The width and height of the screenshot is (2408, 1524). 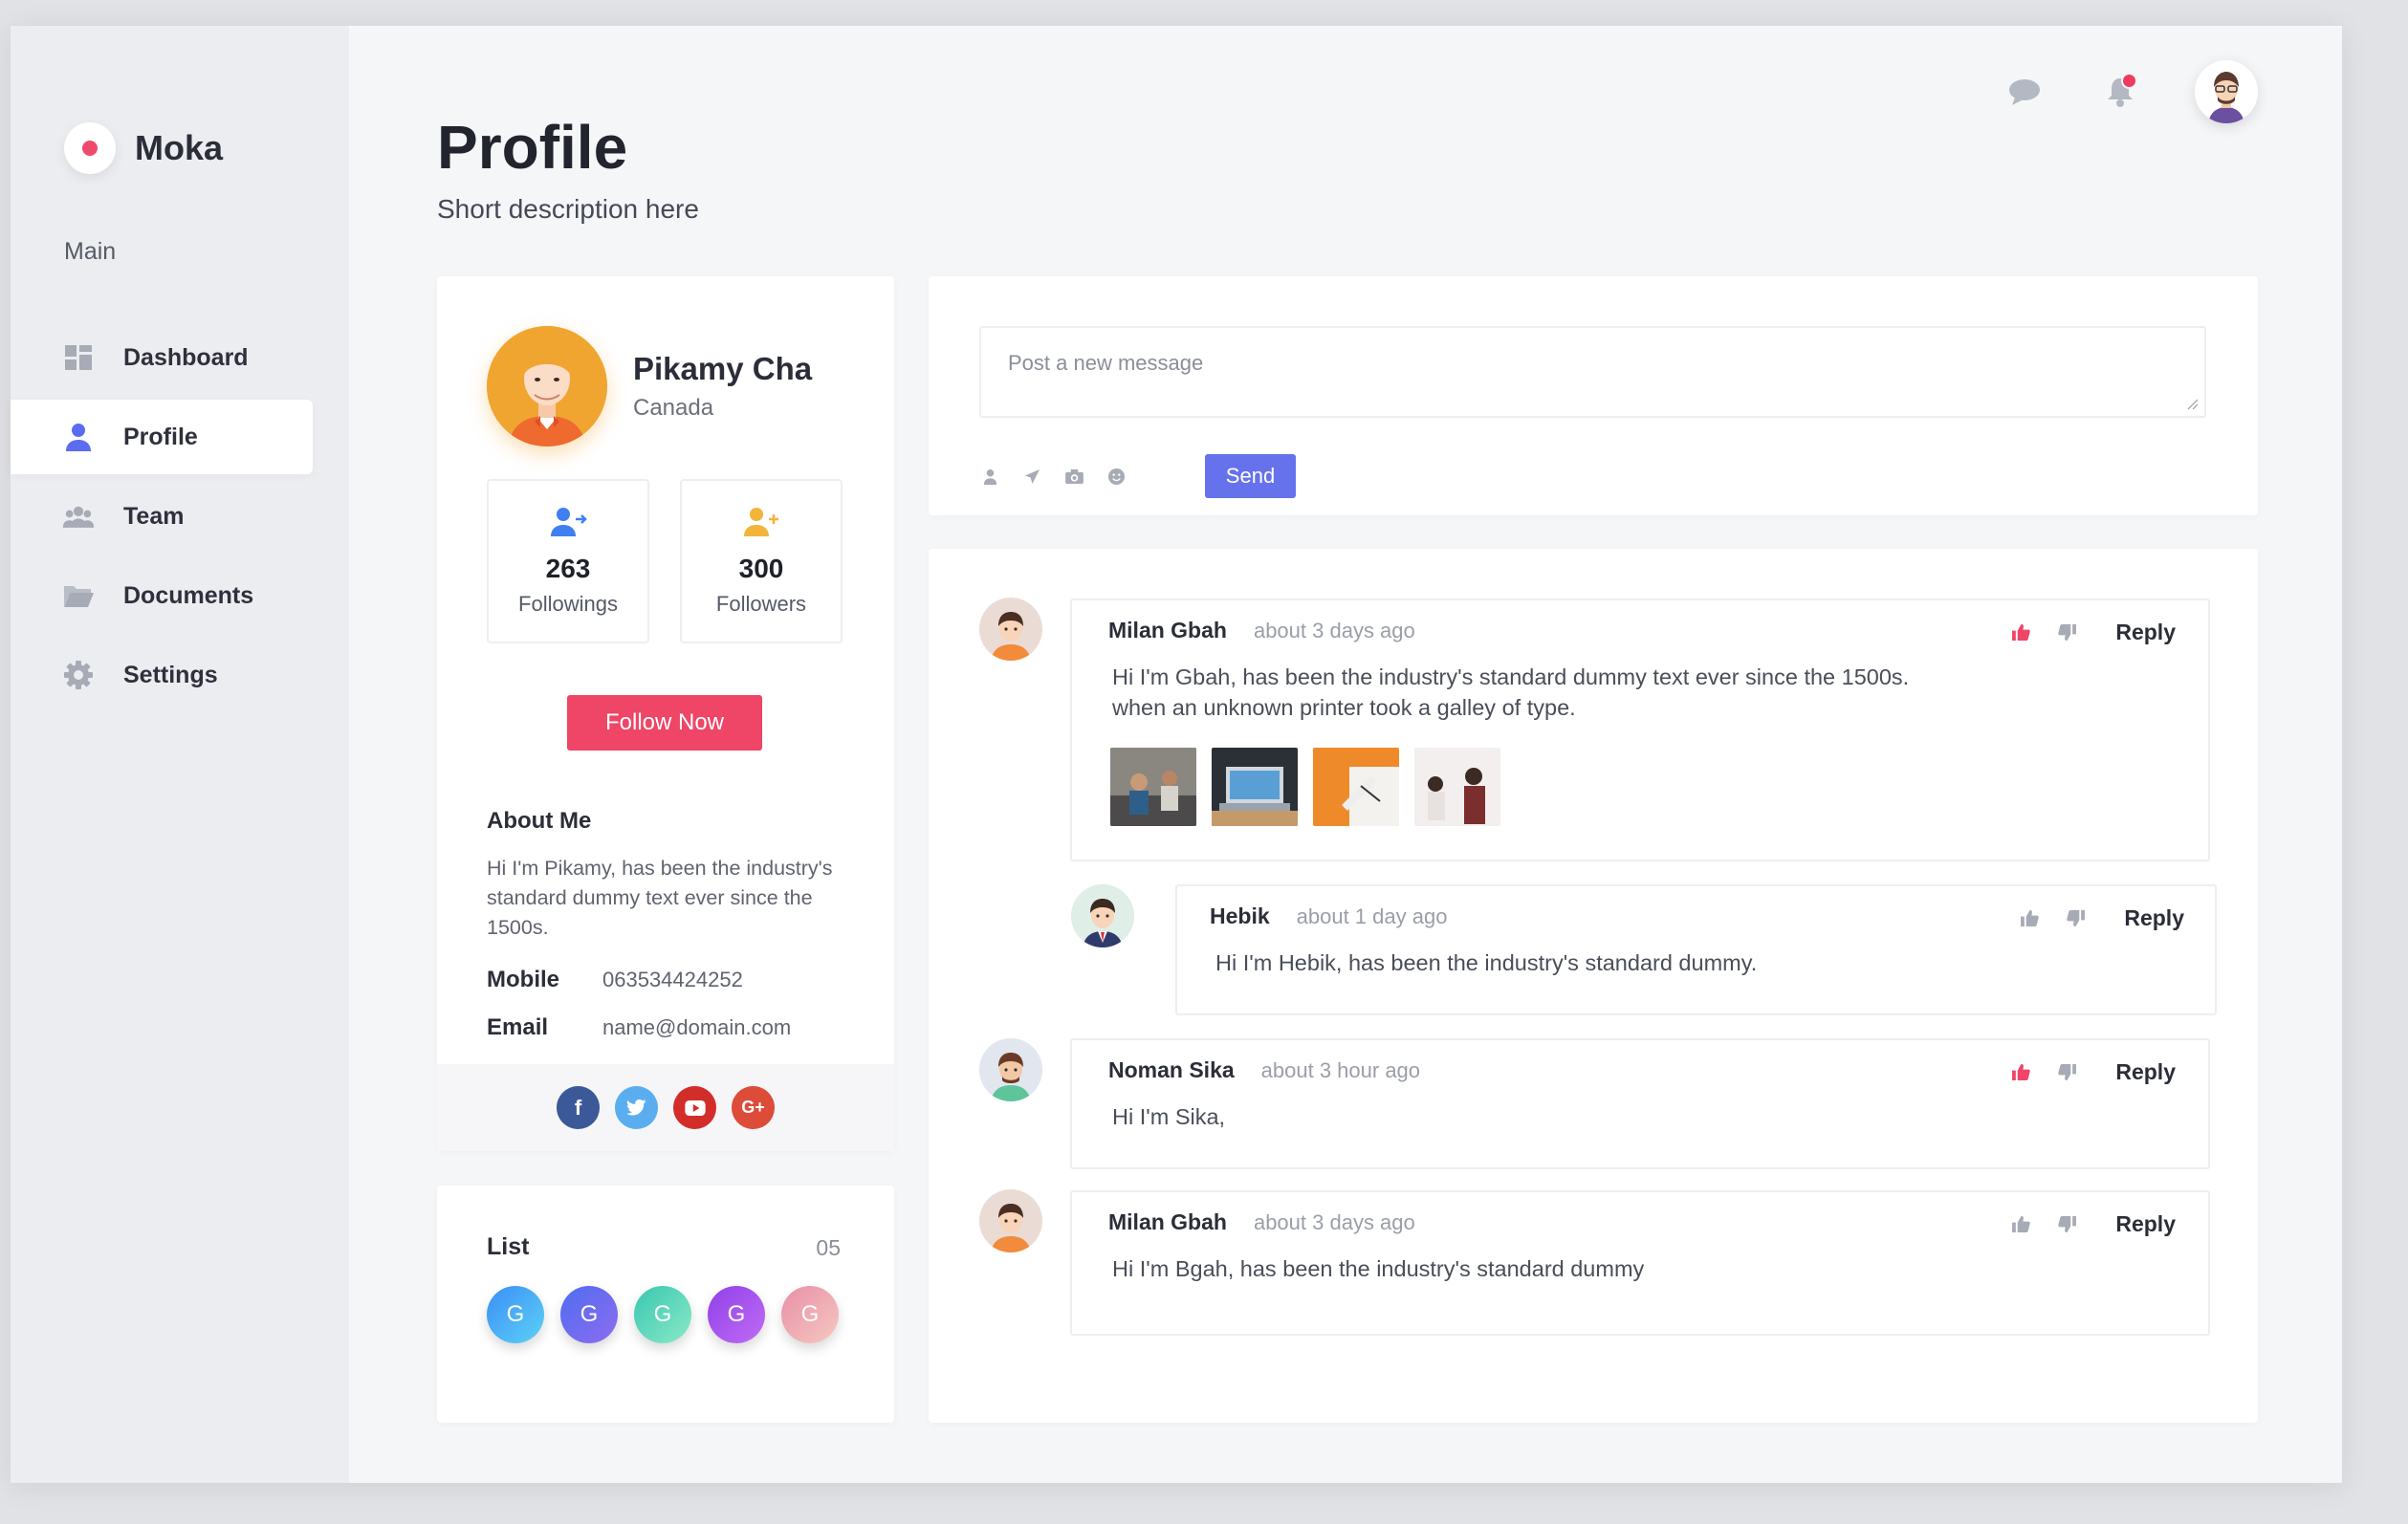 What do you see at coordinates (1251, 476) in the screenshot?
I see `send-button: Send` at bounding box center [1251, 476].